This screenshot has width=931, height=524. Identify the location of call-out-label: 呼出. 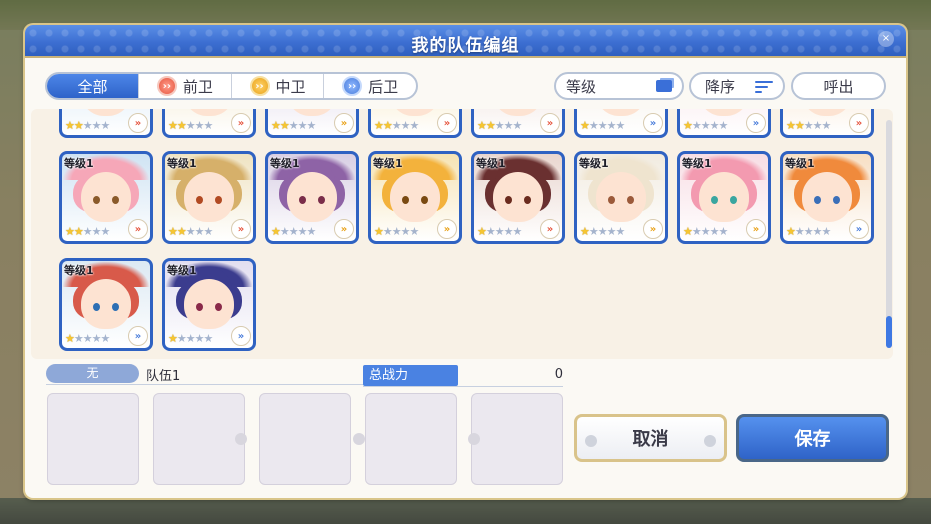
(838, 86).